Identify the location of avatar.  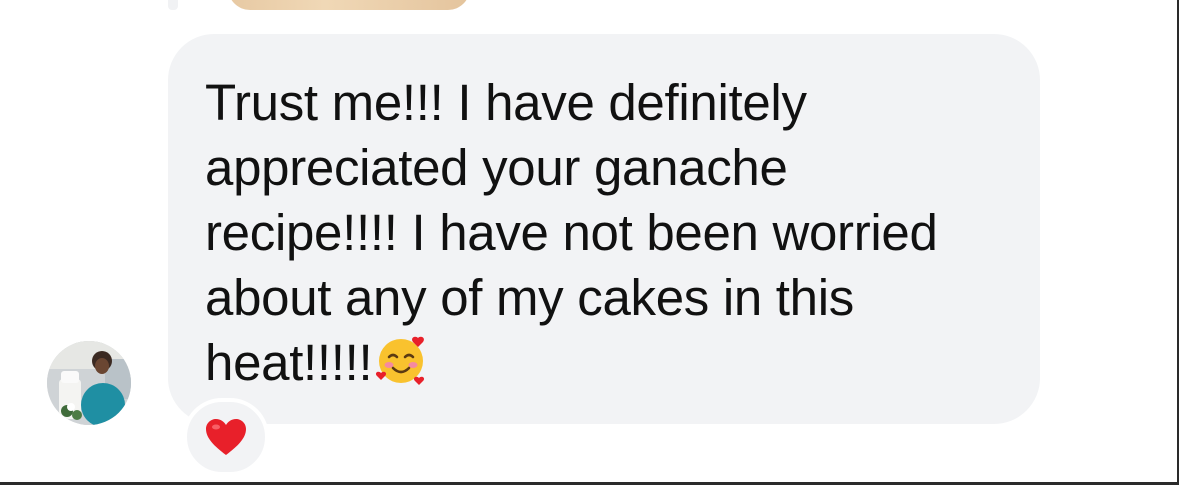
(89, 383).